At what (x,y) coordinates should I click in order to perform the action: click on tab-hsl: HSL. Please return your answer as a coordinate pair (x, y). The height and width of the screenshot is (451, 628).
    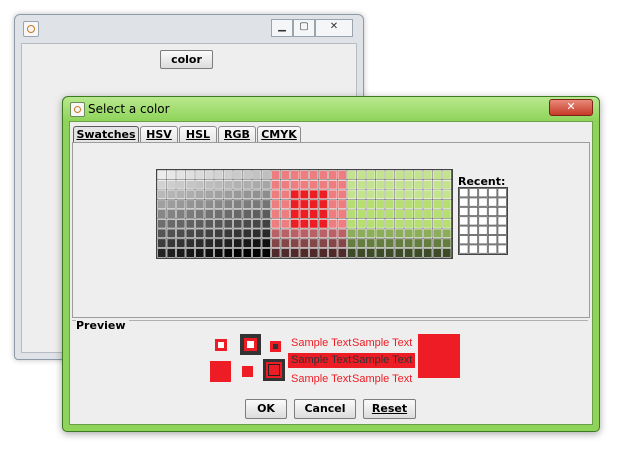
    Looking at the image, I should click on (198, 134).